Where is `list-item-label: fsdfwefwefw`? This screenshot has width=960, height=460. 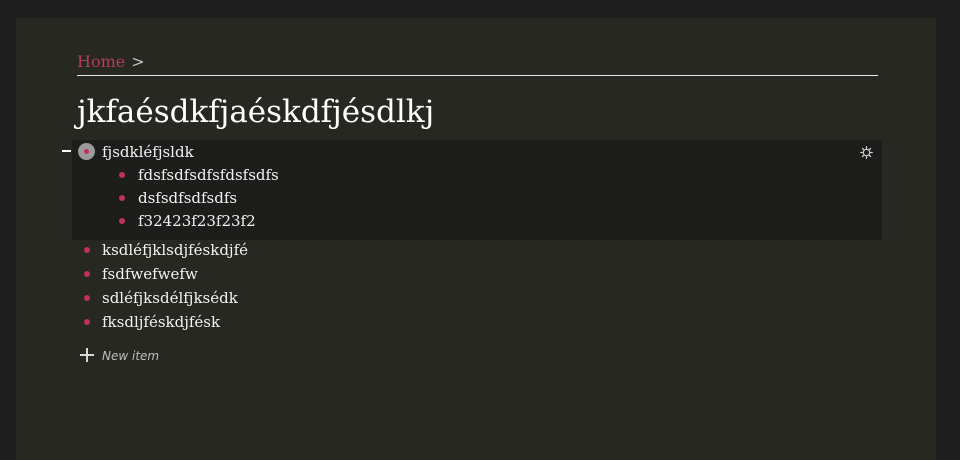 list-item-label: fsdfwefwefw is located at coordinates (150, 274).